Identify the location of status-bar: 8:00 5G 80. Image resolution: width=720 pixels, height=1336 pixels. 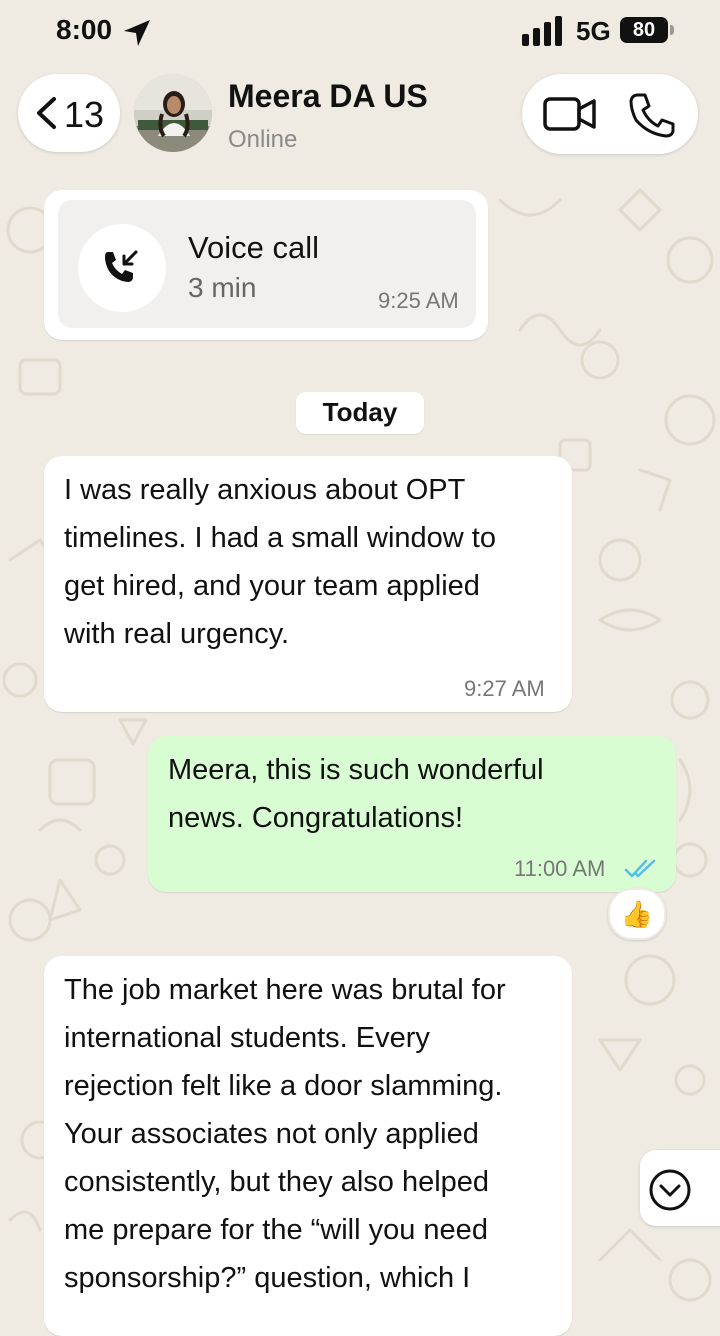
(360, 31).